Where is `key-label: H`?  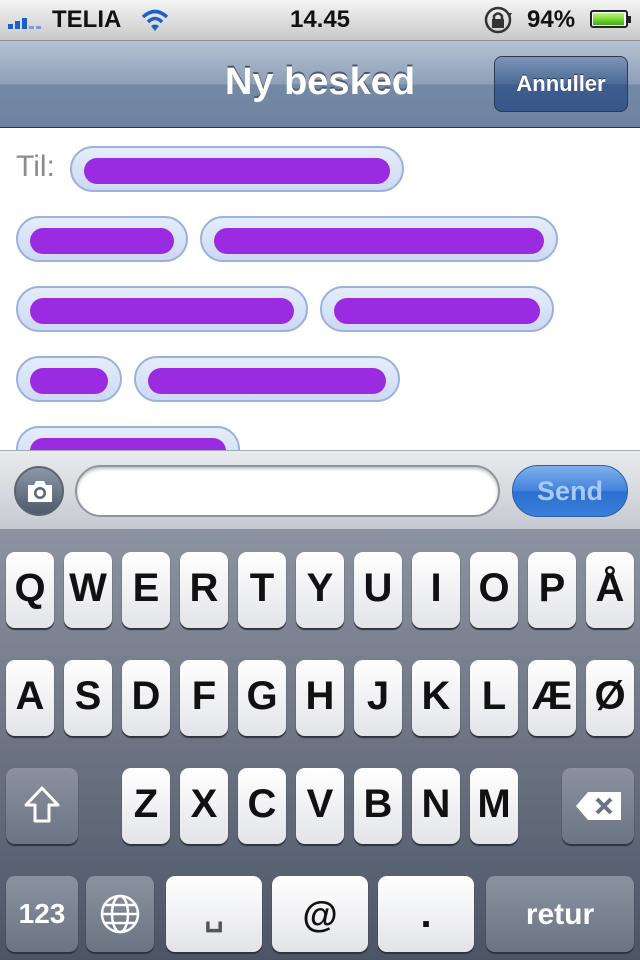 key-label: H is located at coordinates (320, 696).